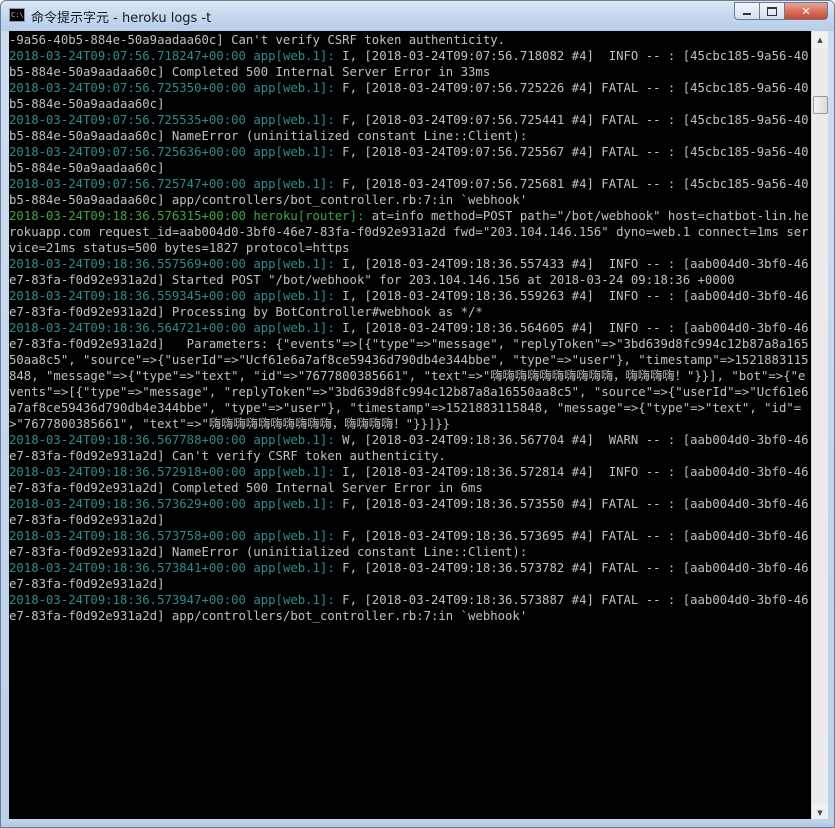 The width and height of the screenshot is (835, 828). I want to click on log-timestamp: 2018-03-24T09:07:56.718247+00:00, so click(127, 56).